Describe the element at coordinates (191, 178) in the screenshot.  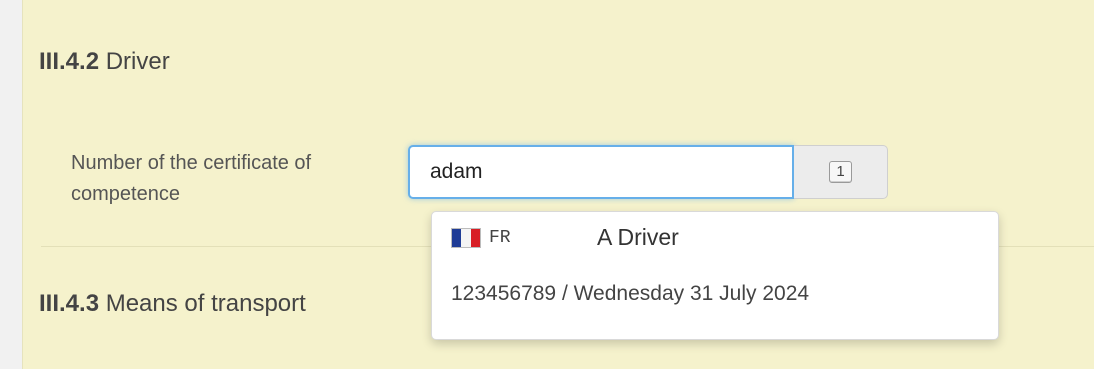
I see `certificate-number-label: Number of the certificate of competence` at that location.